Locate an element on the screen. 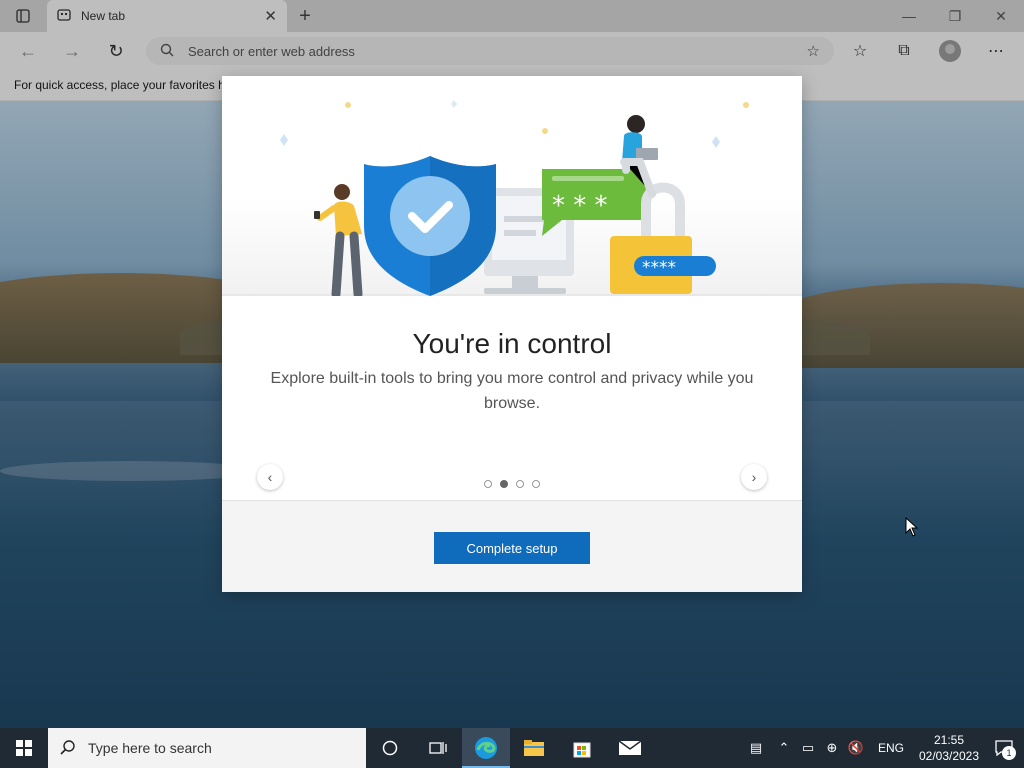  clock-date: 02/03/2023 is located at coordinates (949, 756).